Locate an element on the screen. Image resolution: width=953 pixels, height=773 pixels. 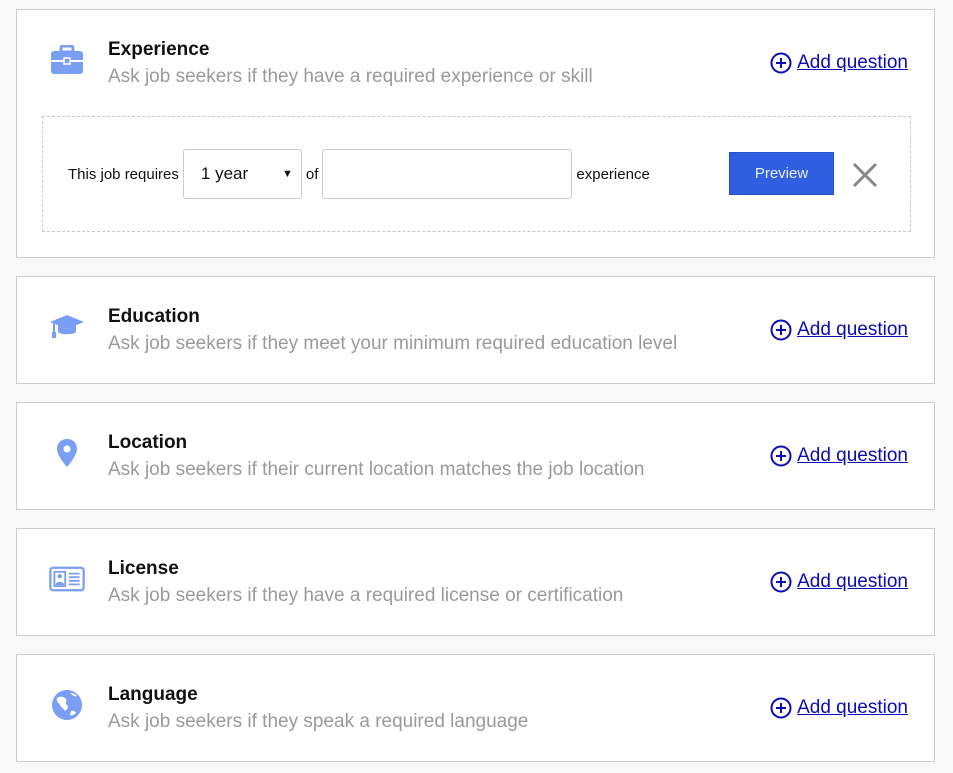
prefix-label: This job requires is located at coordinates (123, 174).